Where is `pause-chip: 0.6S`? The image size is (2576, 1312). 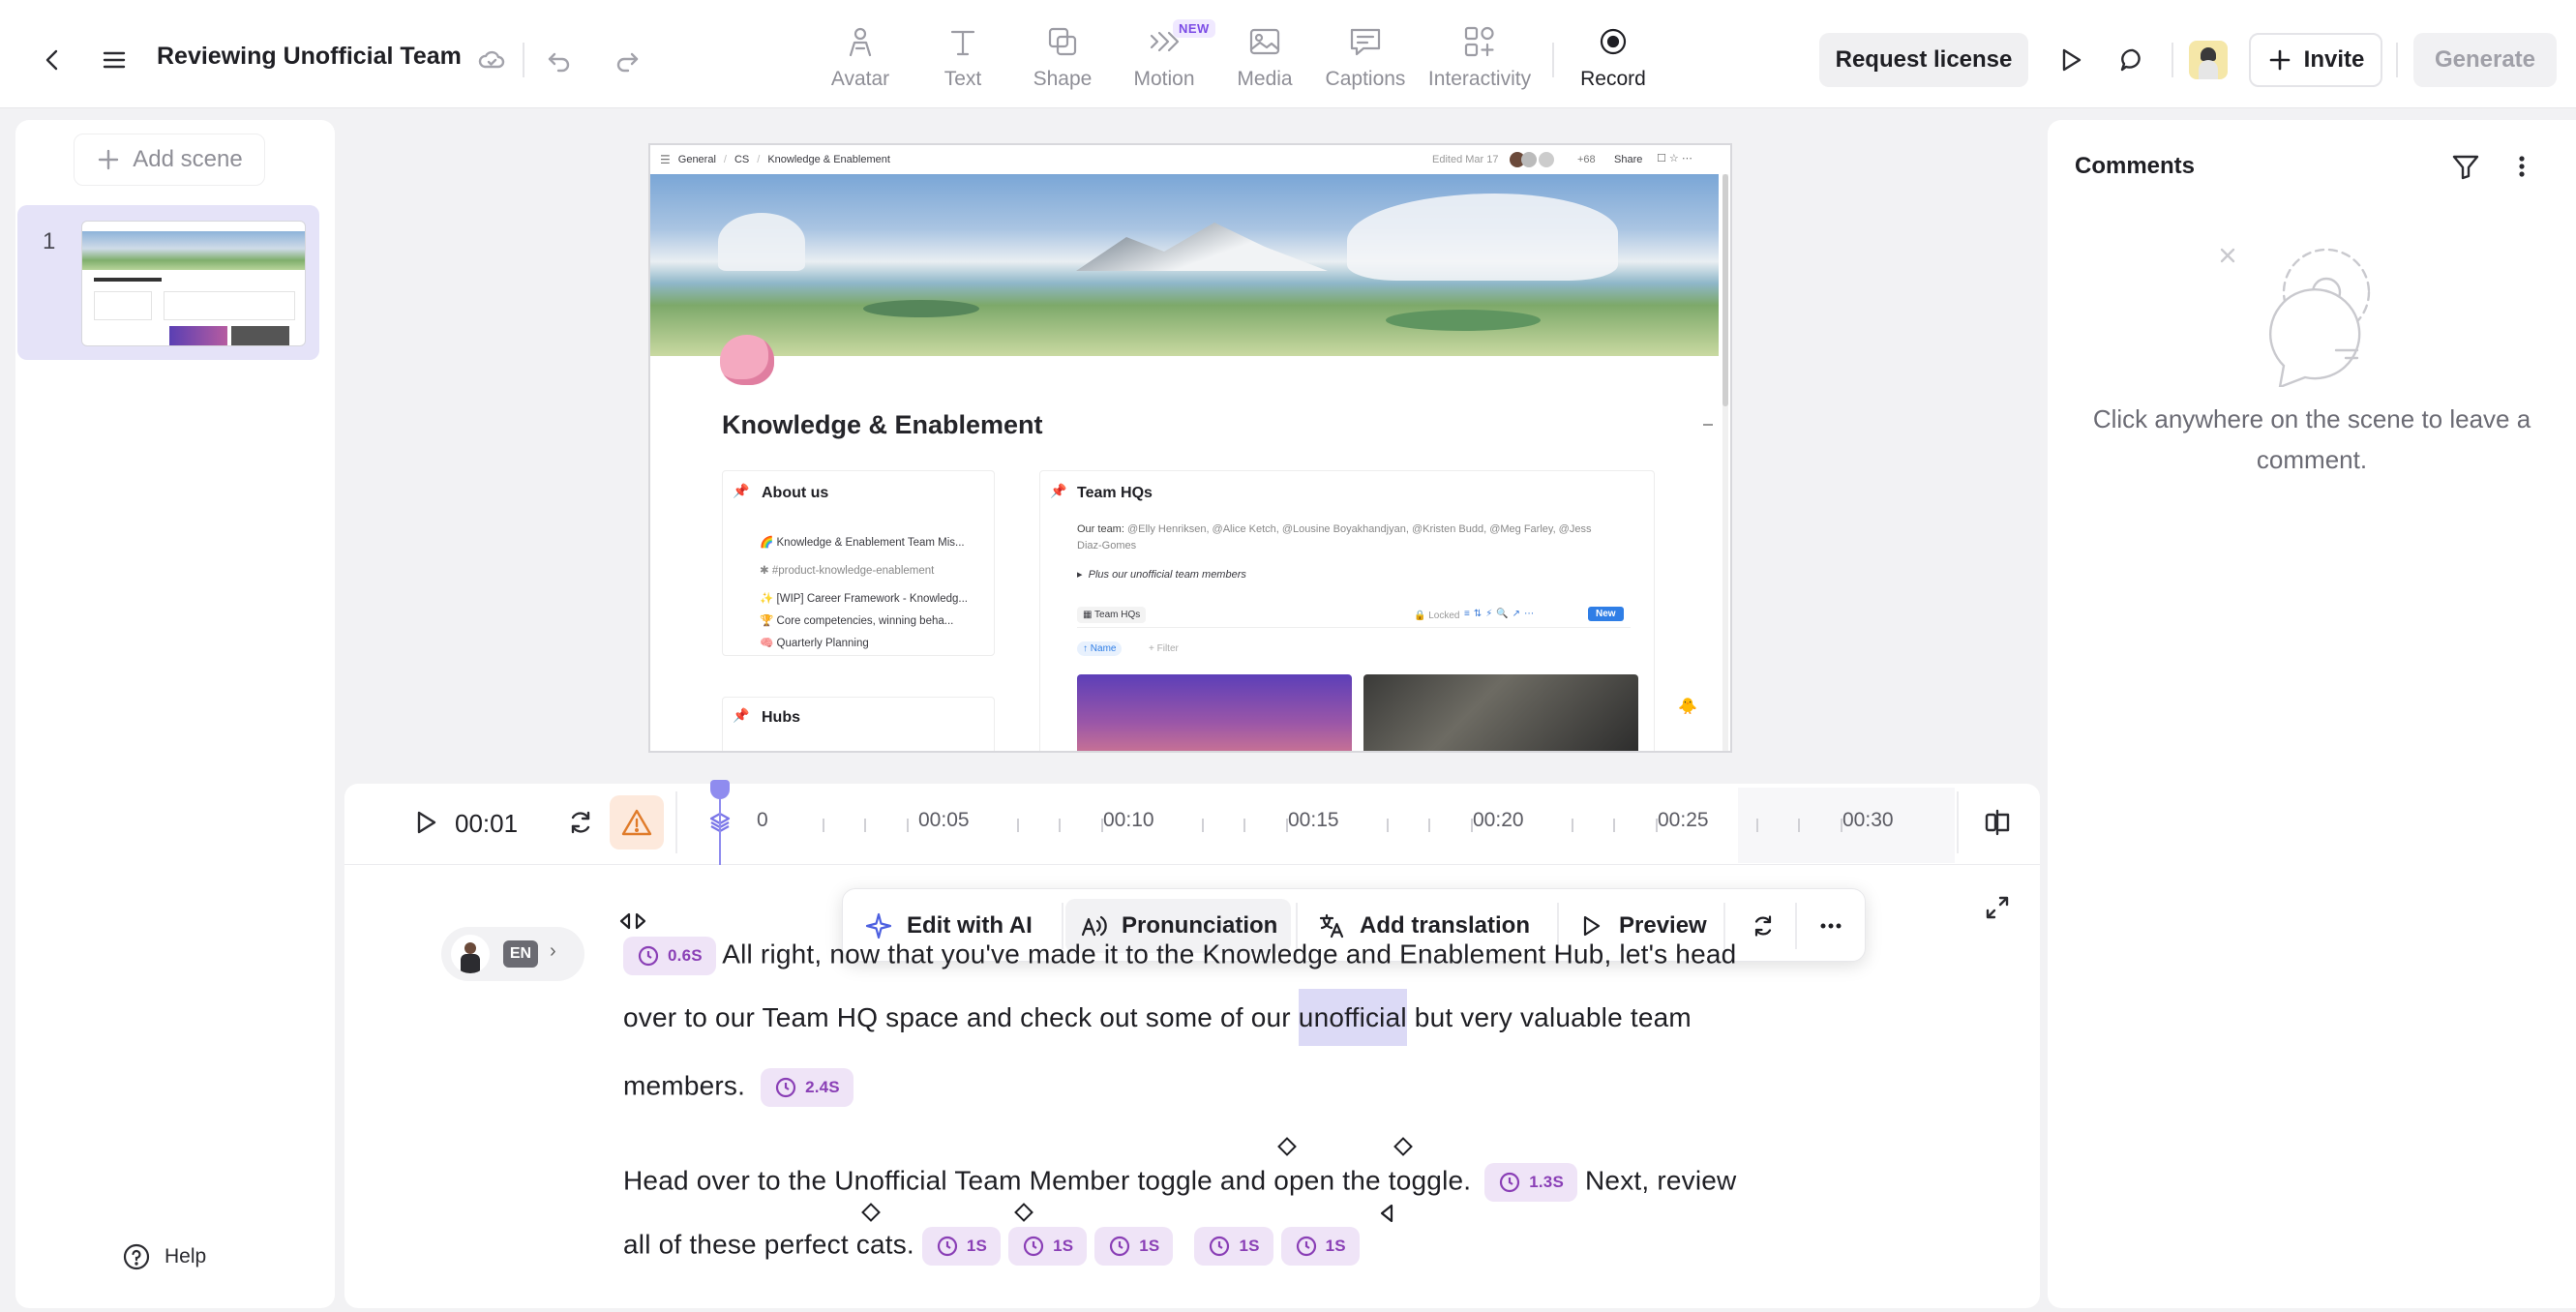 pause-chip: 0.6S is located at coordinates (669, 956).